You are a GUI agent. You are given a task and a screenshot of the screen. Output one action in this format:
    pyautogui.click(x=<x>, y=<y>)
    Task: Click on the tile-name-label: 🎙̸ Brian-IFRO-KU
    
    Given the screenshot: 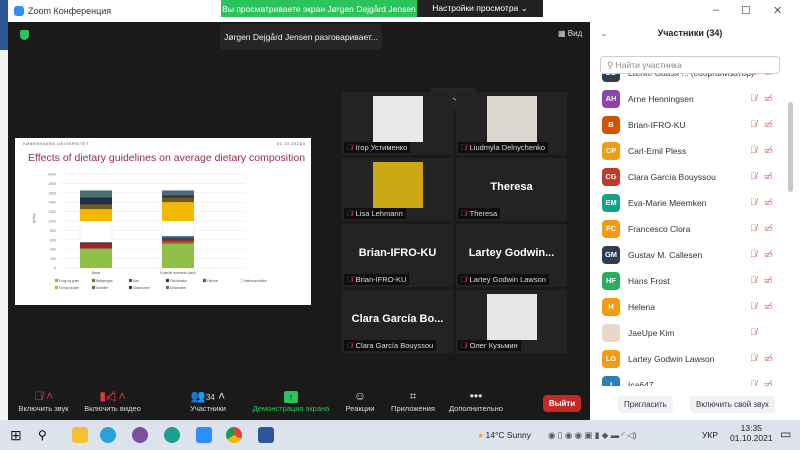 What is the action you would take?
    pyautogui.click(x=377, y=279)
    